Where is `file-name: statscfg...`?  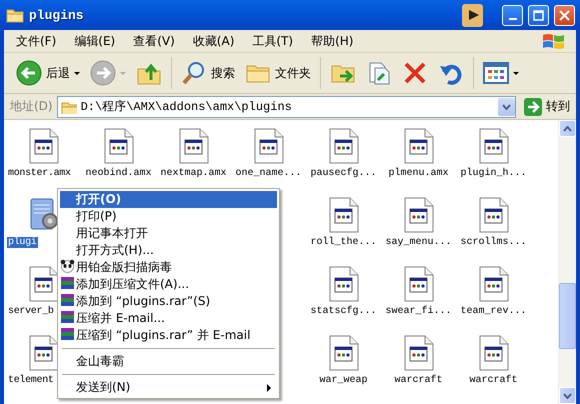
file-name: statscfg... is located at coordinates (343, 311).